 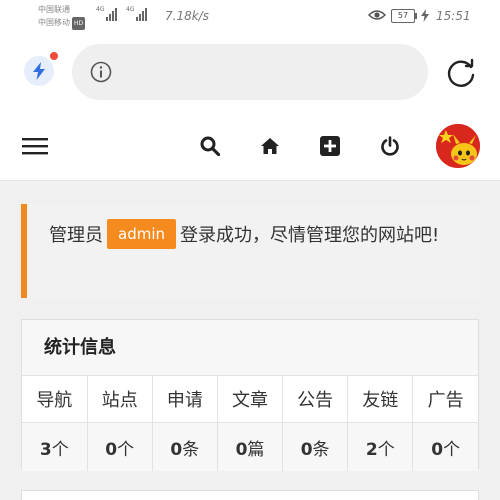 I want to click on signal-icon-2: 4G, so click(x=136, y=13).